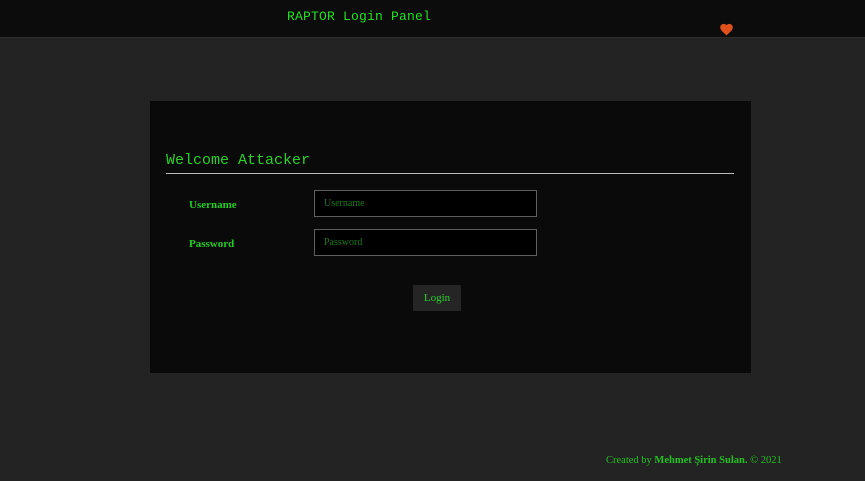 This screenshot has height=481, width=865. I want to click on username-label: Username, so click(213, 205).